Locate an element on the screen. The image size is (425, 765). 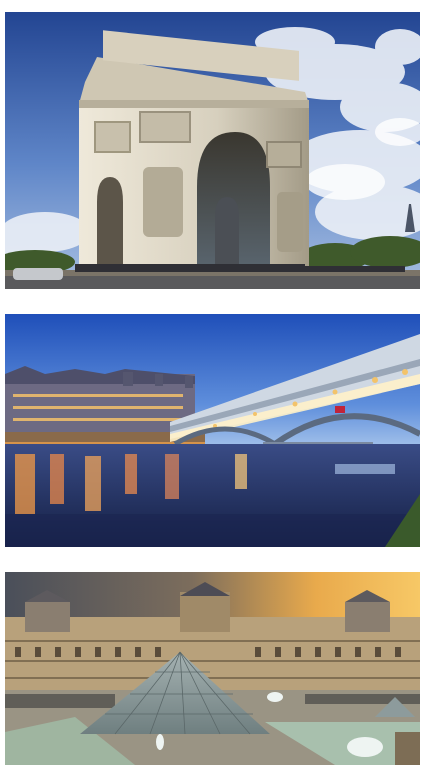
car is located at coordinates (38, 274).